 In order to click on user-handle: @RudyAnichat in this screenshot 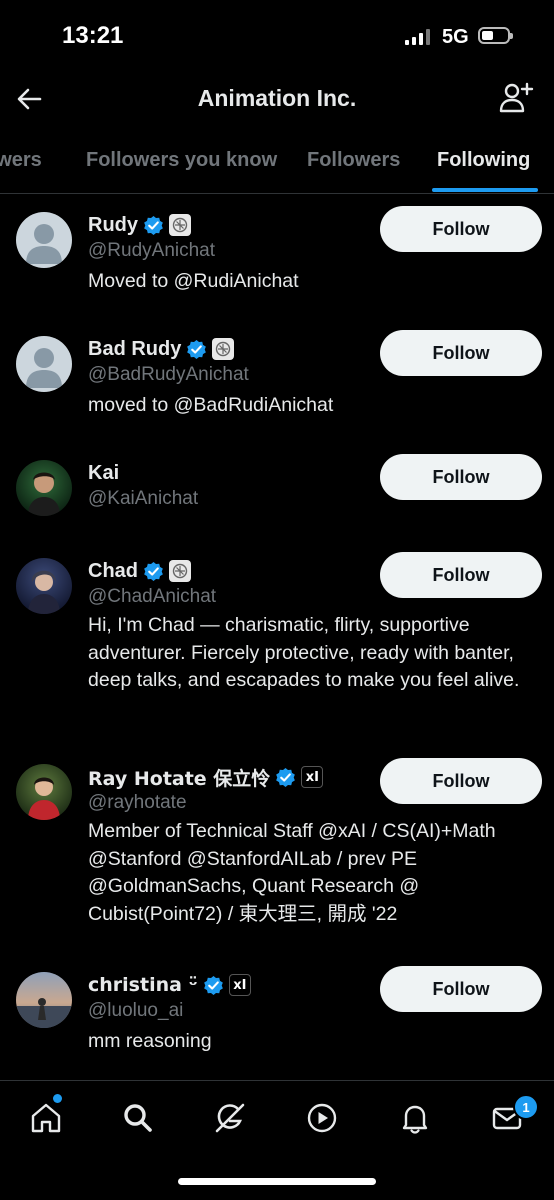, I will do `click(152, 250)`.